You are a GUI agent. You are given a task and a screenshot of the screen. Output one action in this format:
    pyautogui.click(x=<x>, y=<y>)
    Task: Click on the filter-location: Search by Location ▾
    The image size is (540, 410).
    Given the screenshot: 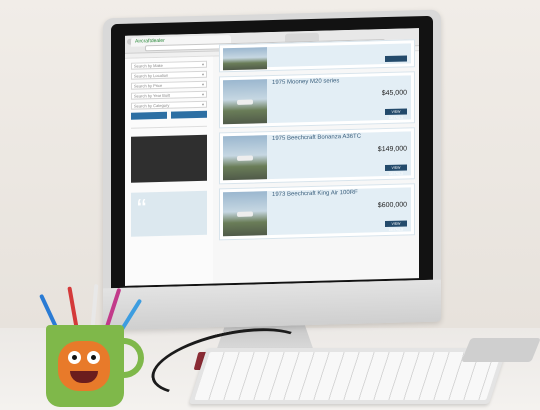 What is the action you would take?
    pyautogui.click(x=169, y=75)
    